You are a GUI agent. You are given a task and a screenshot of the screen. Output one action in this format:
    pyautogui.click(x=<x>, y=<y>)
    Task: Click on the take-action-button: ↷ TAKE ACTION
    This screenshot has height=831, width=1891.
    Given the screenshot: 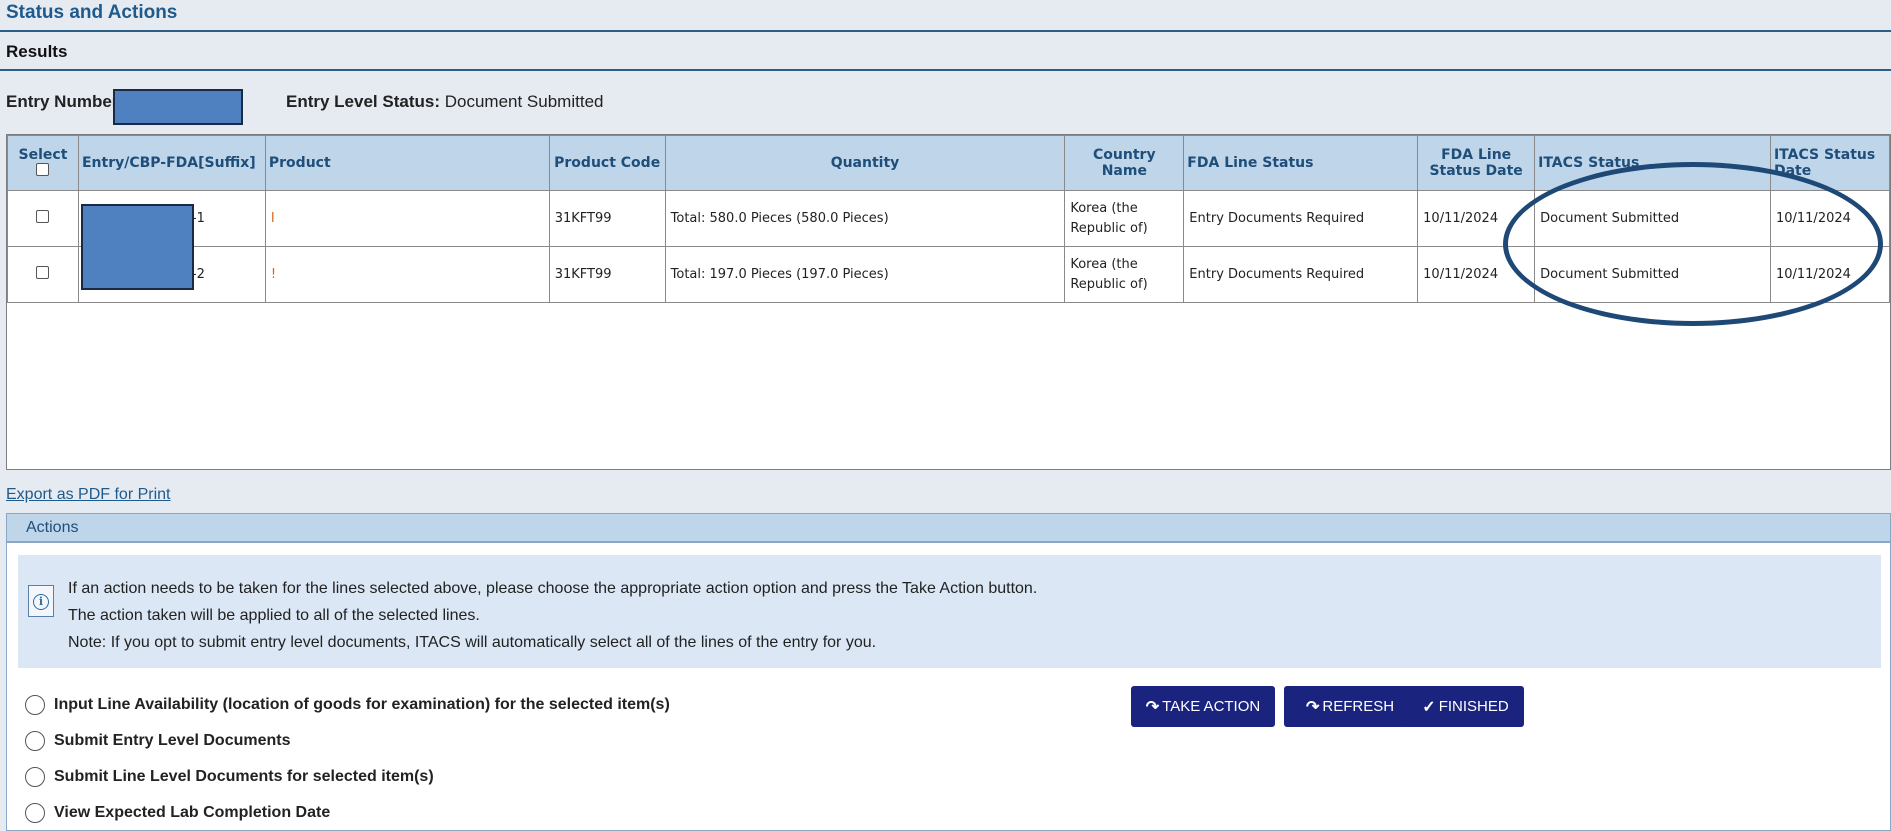 What is the action you would take?
    pyautogui.click(x=1203, y=706)
    